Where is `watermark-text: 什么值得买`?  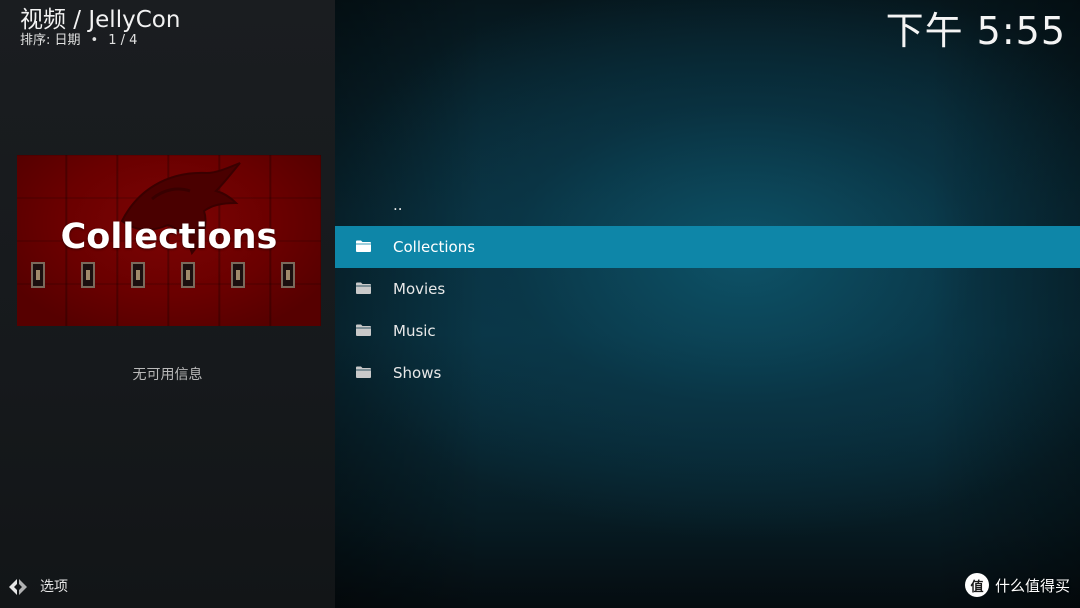 watermark-text: 什么值得买 is located at coordinates (1032, 585).